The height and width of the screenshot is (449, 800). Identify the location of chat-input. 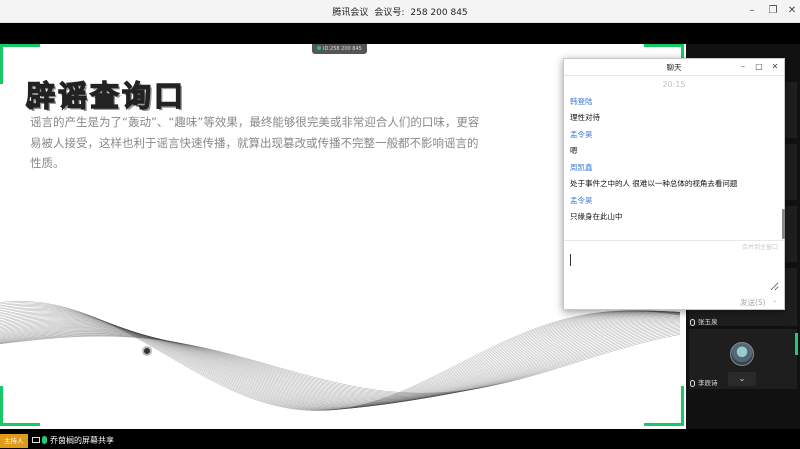
(674, 271).